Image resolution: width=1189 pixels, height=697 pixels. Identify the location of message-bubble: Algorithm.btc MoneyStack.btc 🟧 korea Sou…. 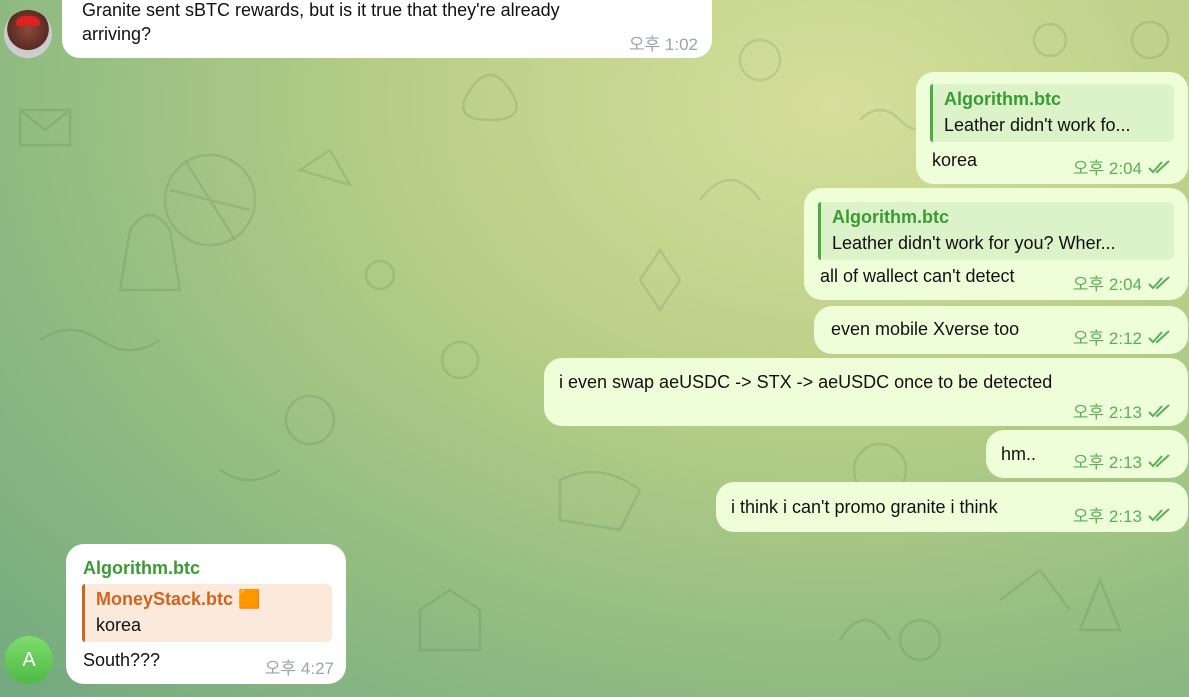
(206, 614).